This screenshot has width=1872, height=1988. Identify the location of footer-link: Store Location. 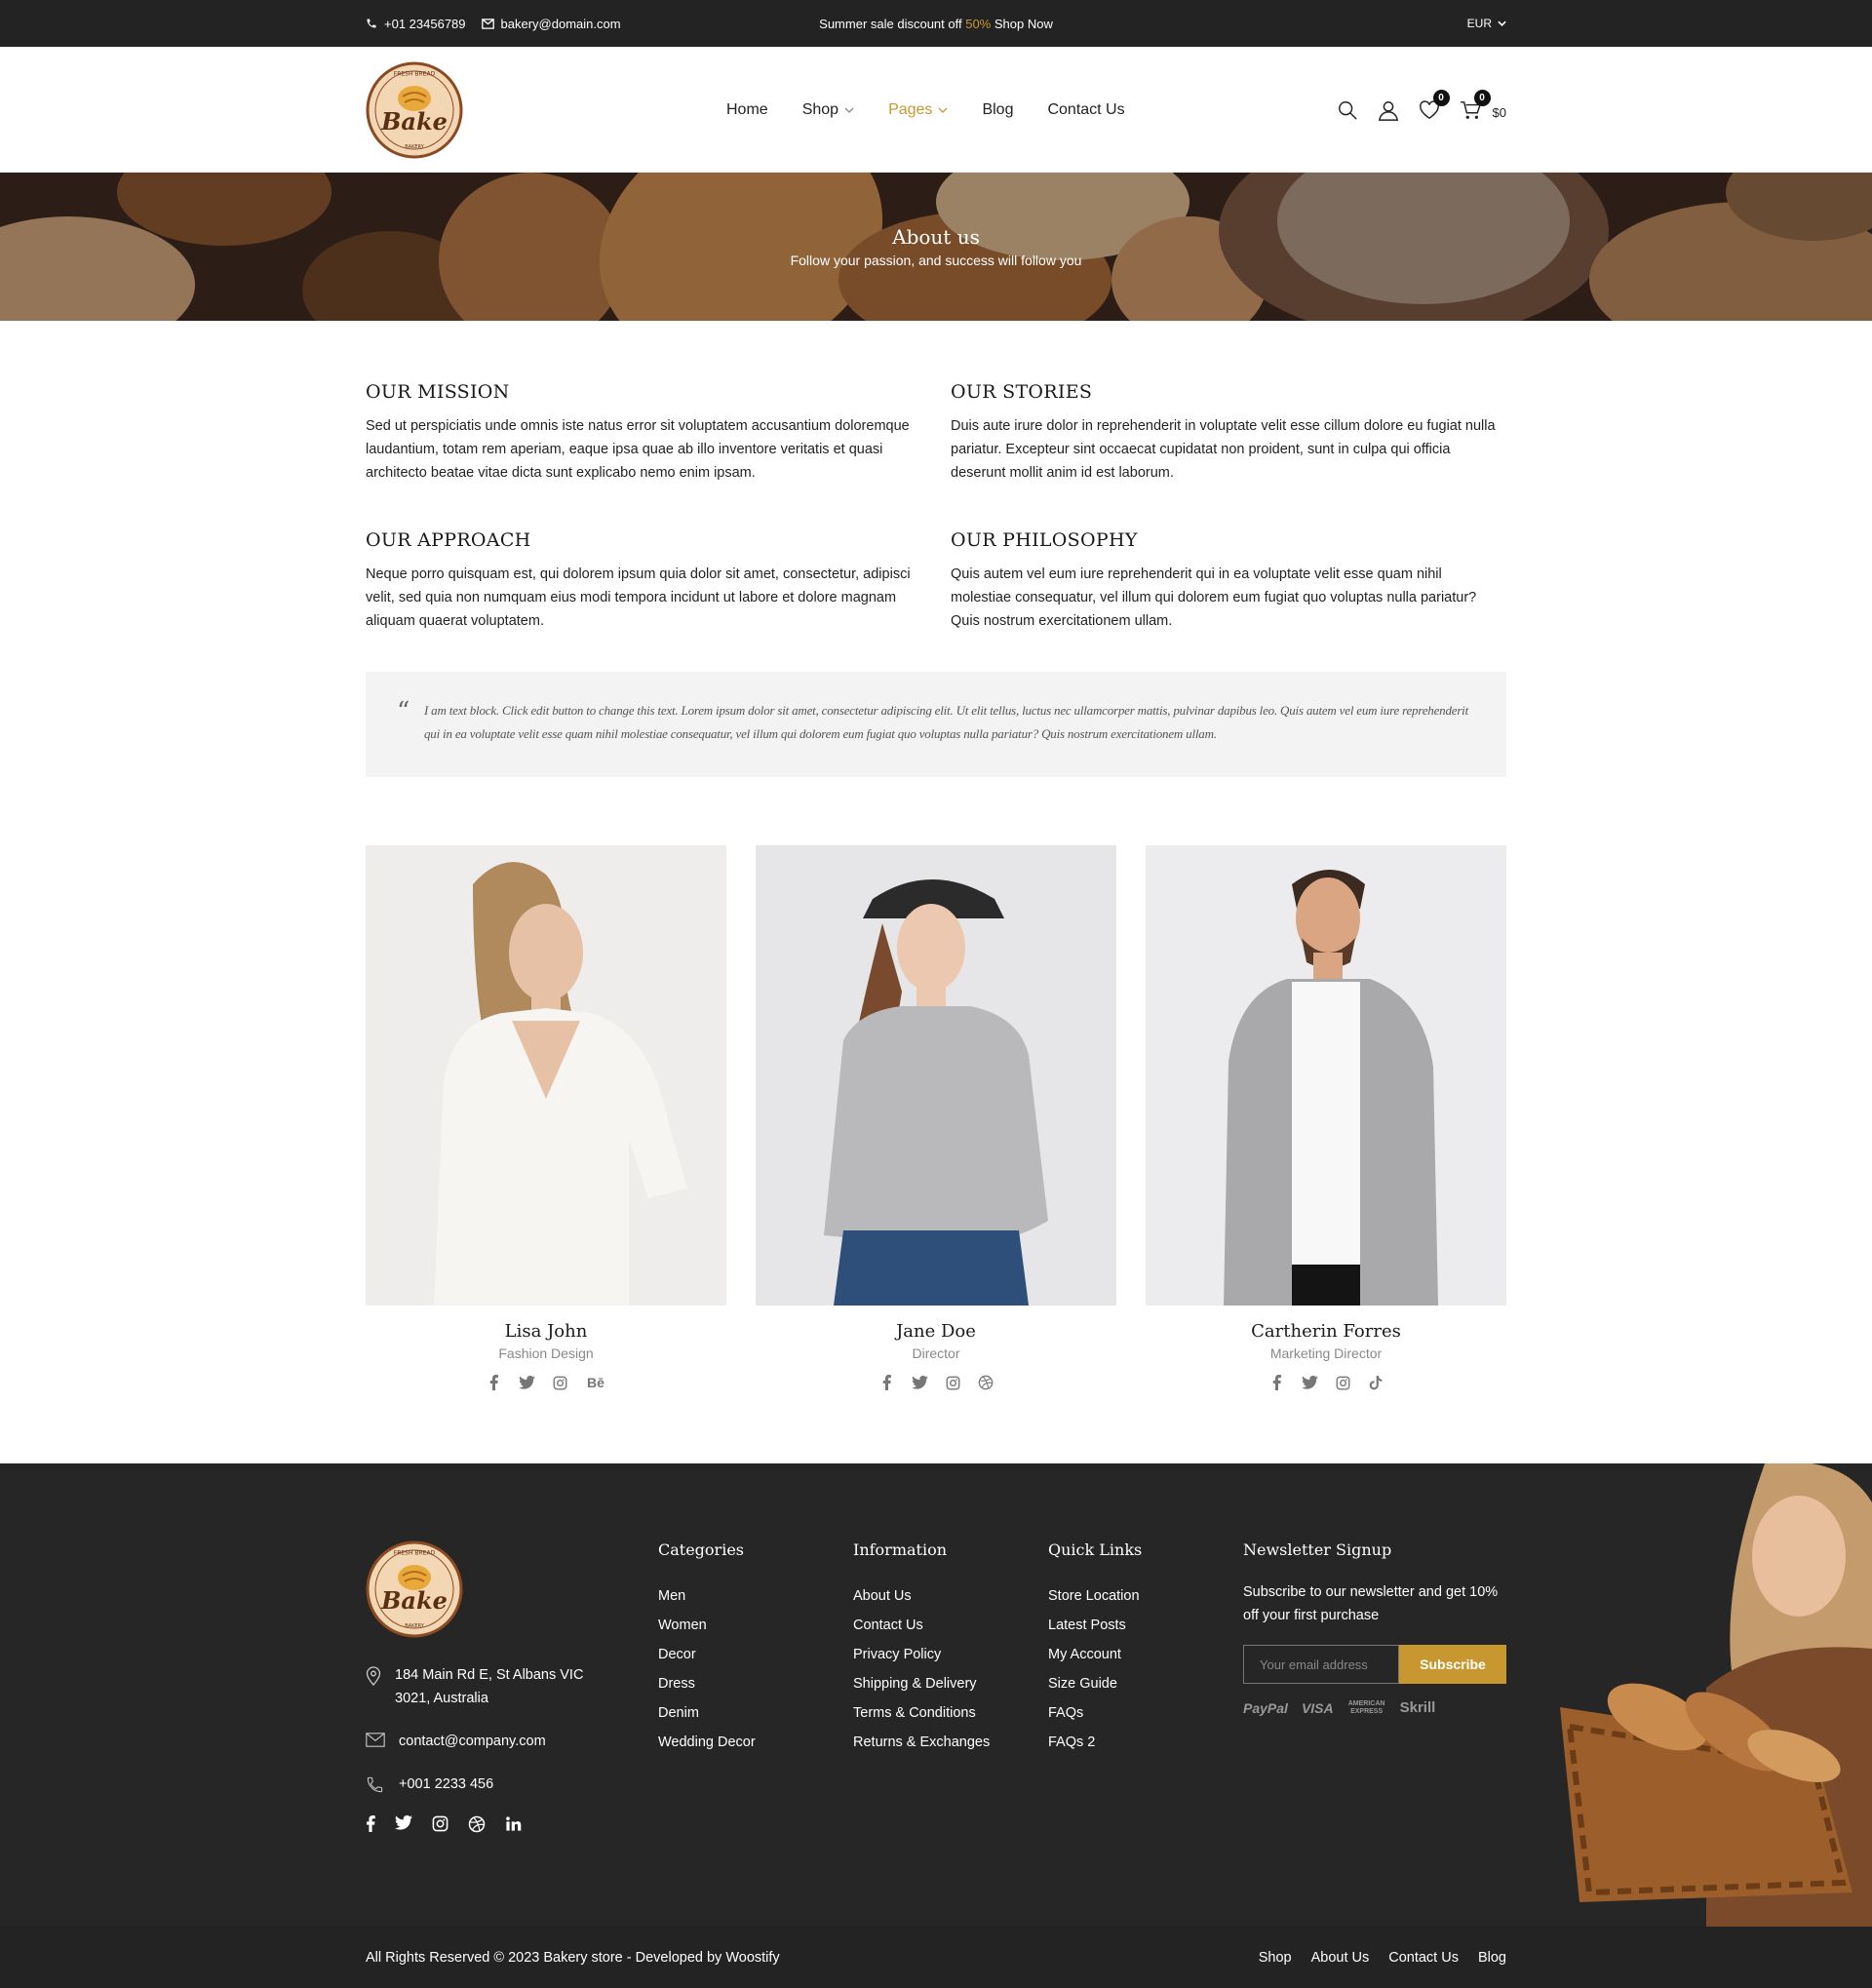
(1095, 1596).